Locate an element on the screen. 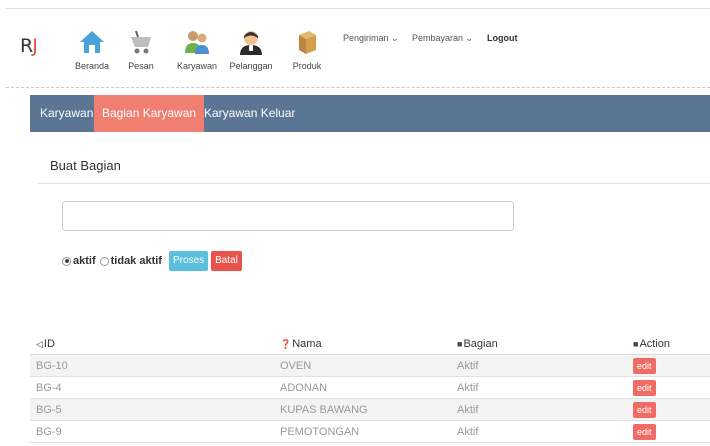 The image size is (710, 446). cell-id: BG-4 is located at coordinates (49, 388).